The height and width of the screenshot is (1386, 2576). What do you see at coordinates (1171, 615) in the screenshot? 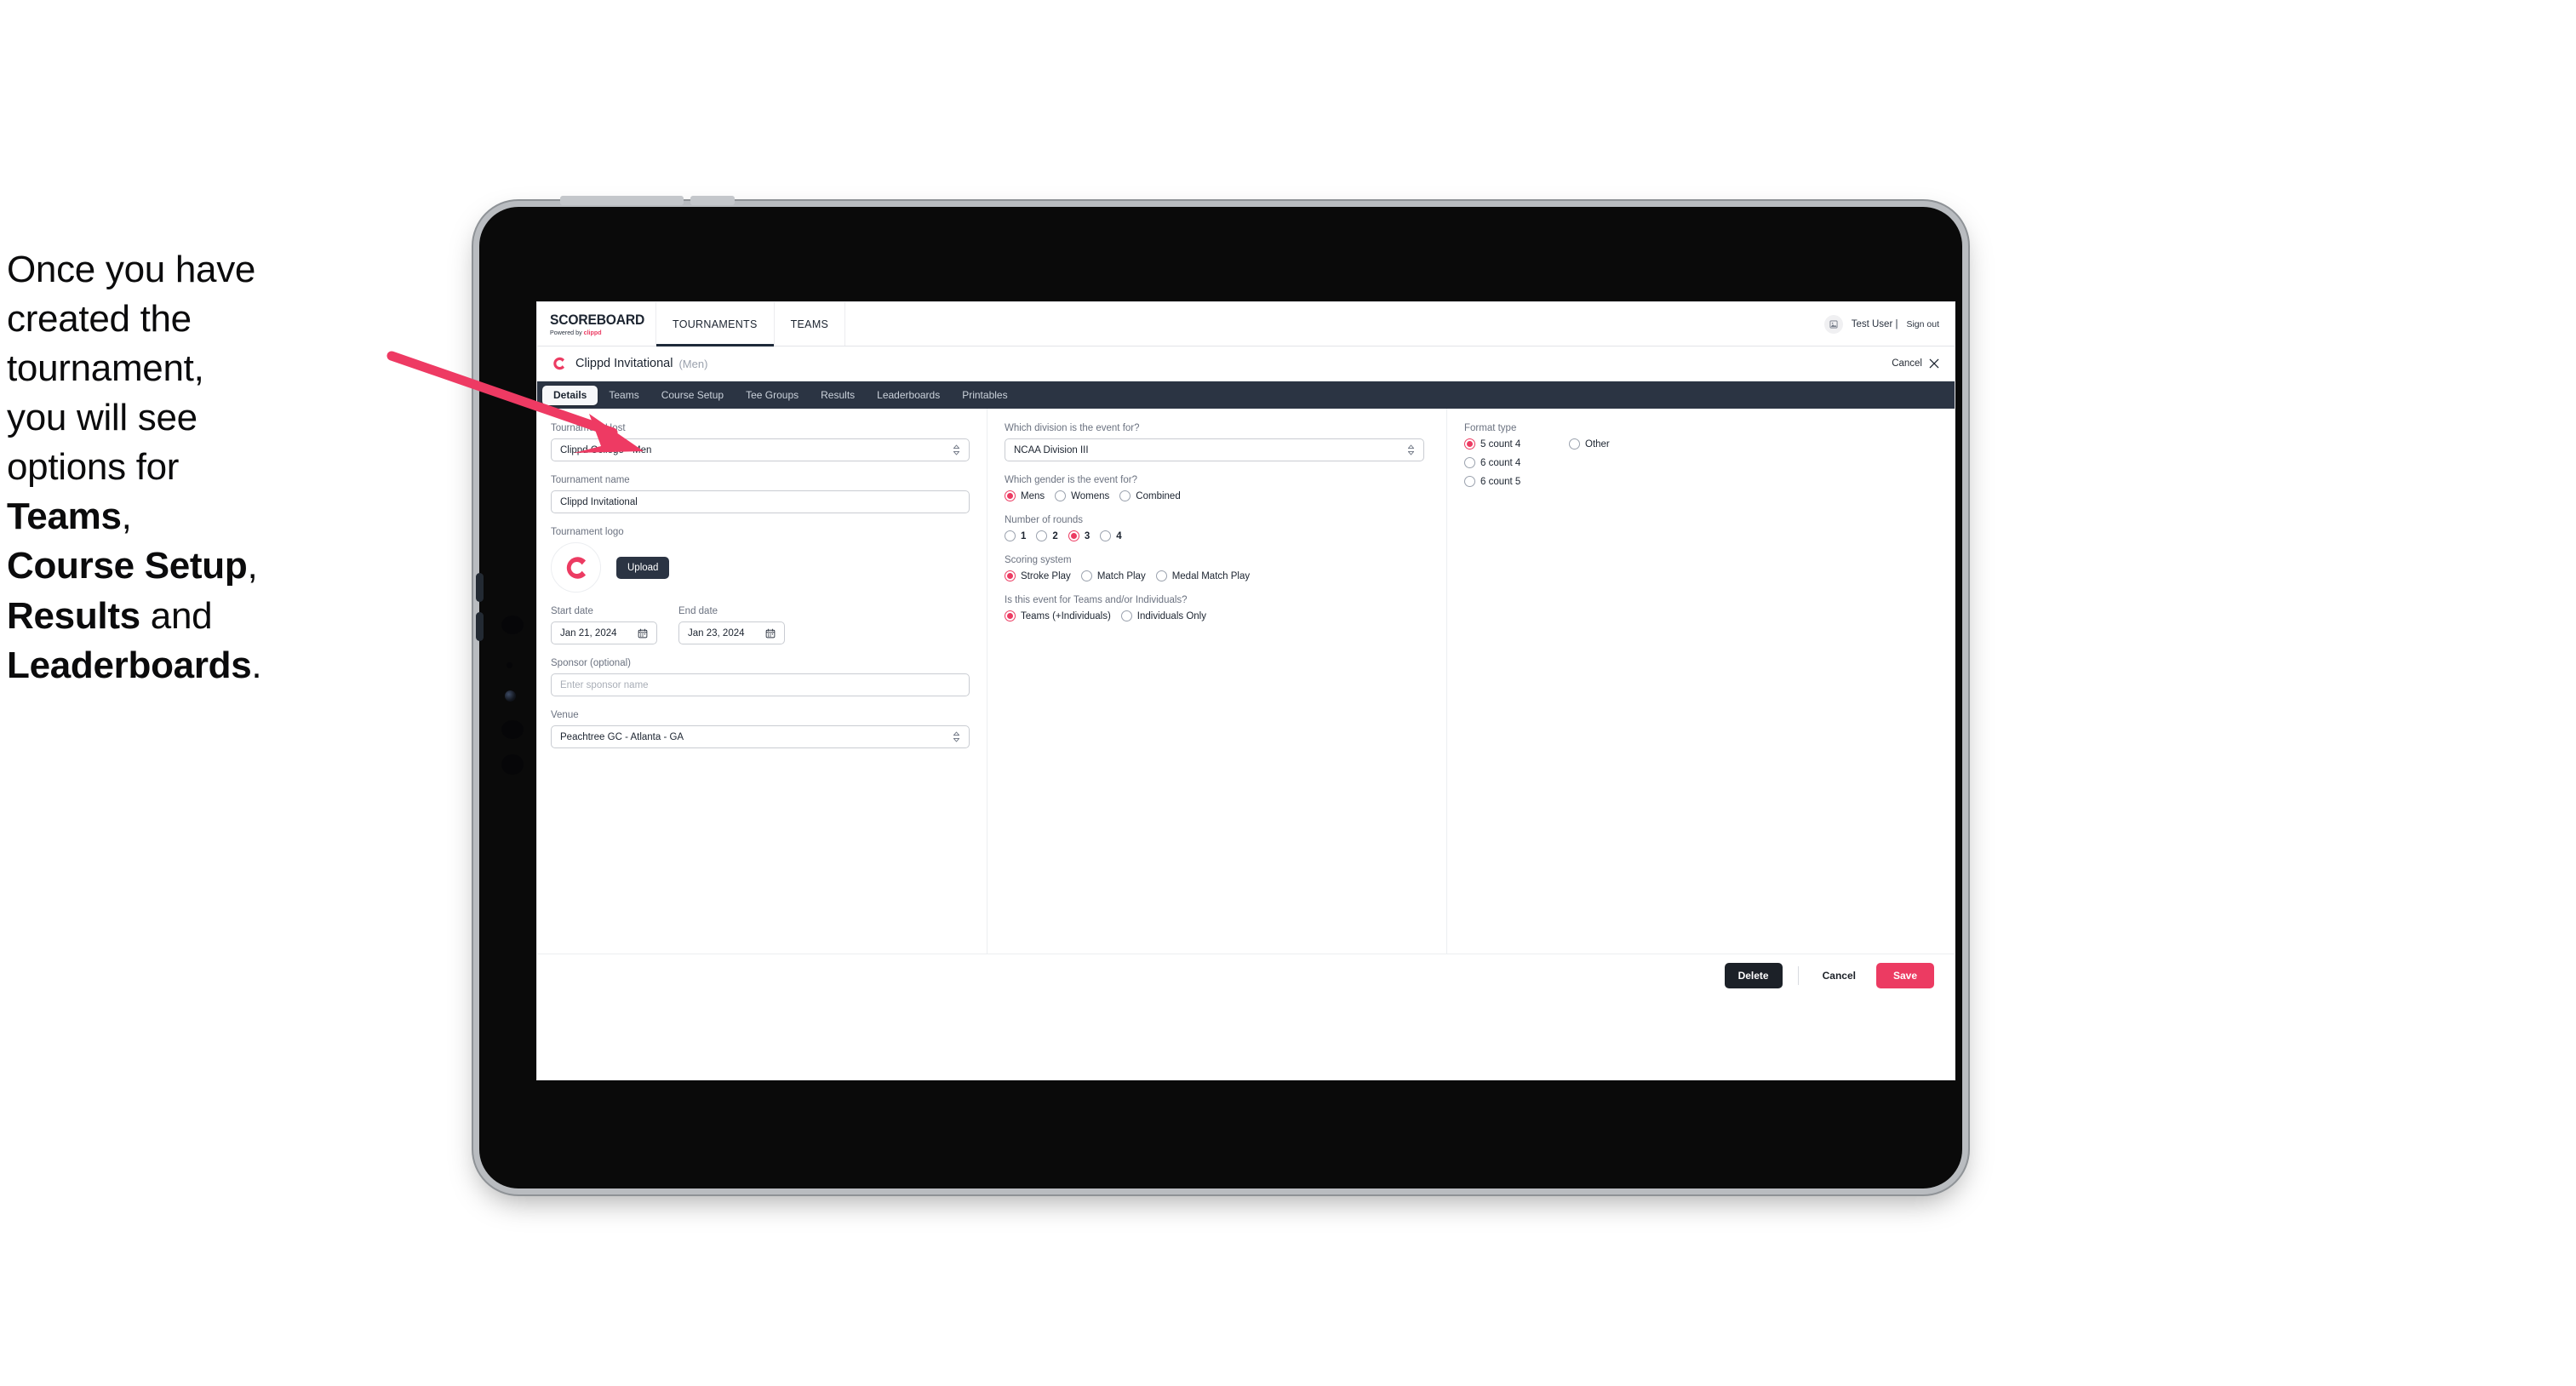
I see `teams-individuals-radio-individuals-label: Individuals Only` at bounding box center [1171, 615].